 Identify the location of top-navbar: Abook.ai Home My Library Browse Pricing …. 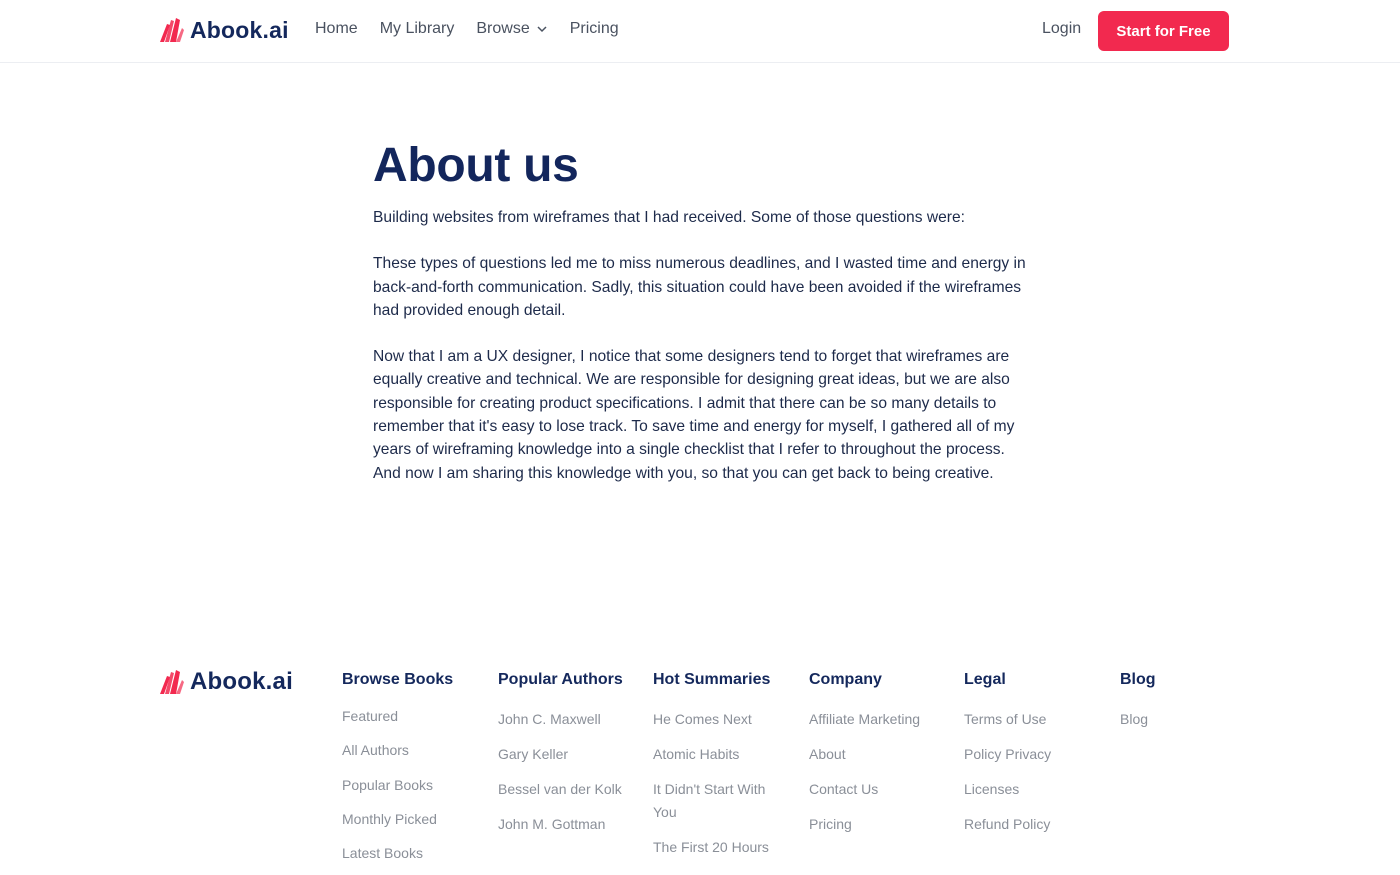
(700, 31).